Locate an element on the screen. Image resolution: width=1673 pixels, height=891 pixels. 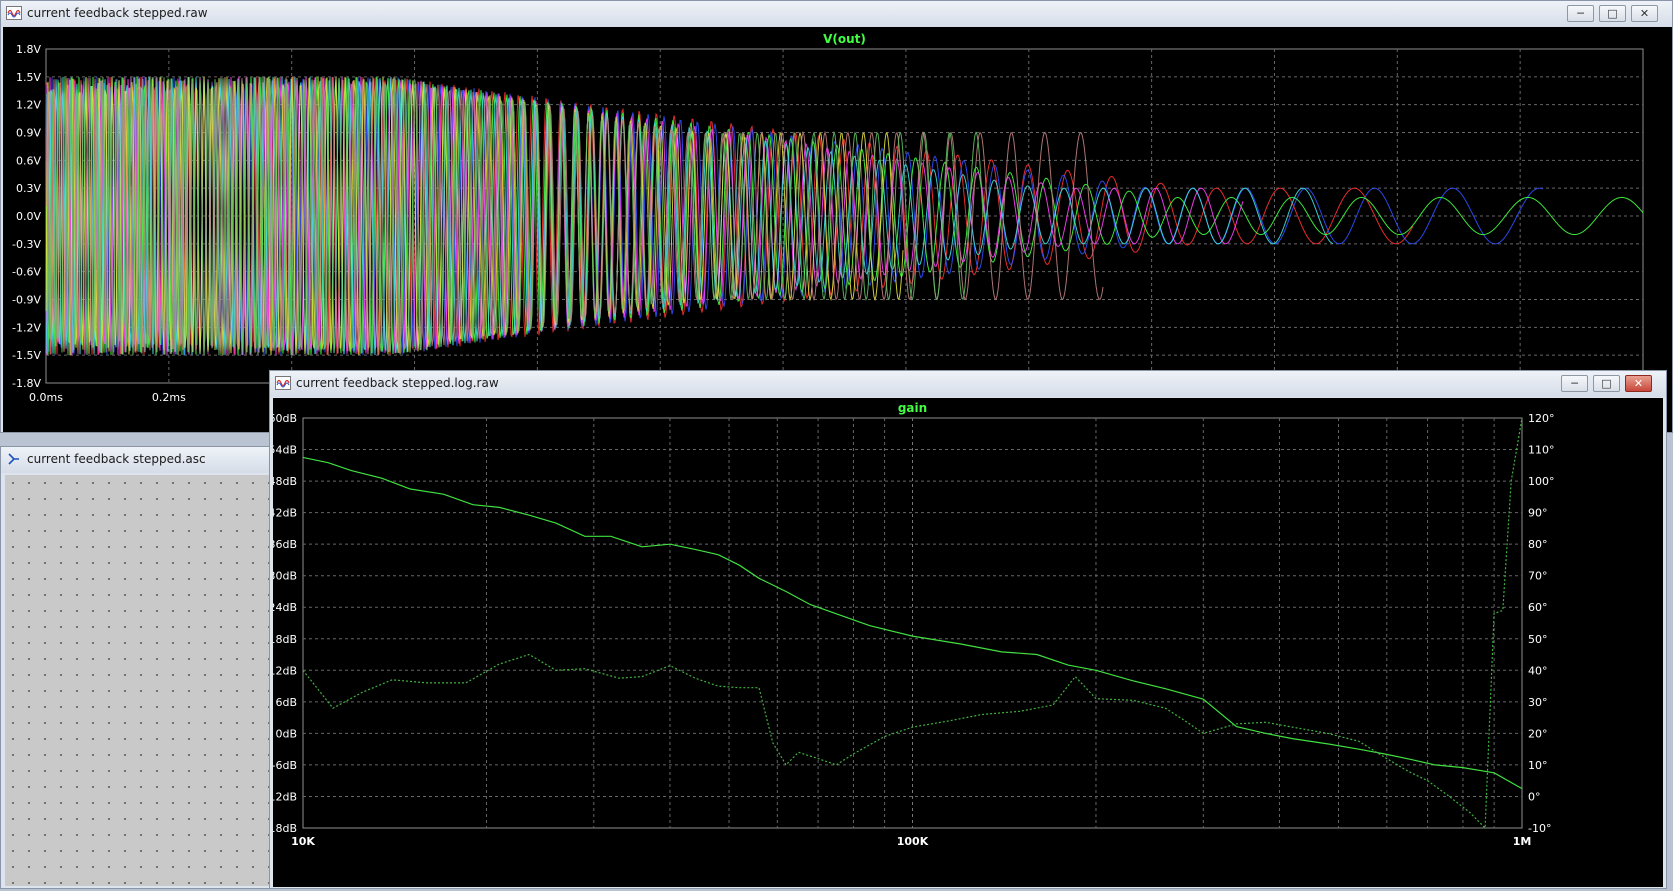
y-tick-label: -1.8V is located at coordinates (26, 383).